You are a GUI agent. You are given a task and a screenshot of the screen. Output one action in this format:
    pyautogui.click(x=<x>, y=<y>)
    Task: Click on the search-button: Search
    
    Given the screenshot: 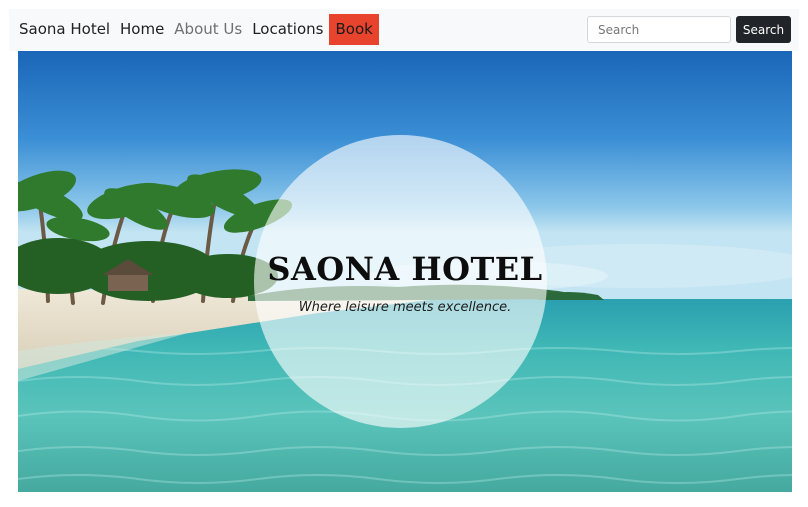 What is the action you would take?
    pyautogui.click(x=763, y=29)
    